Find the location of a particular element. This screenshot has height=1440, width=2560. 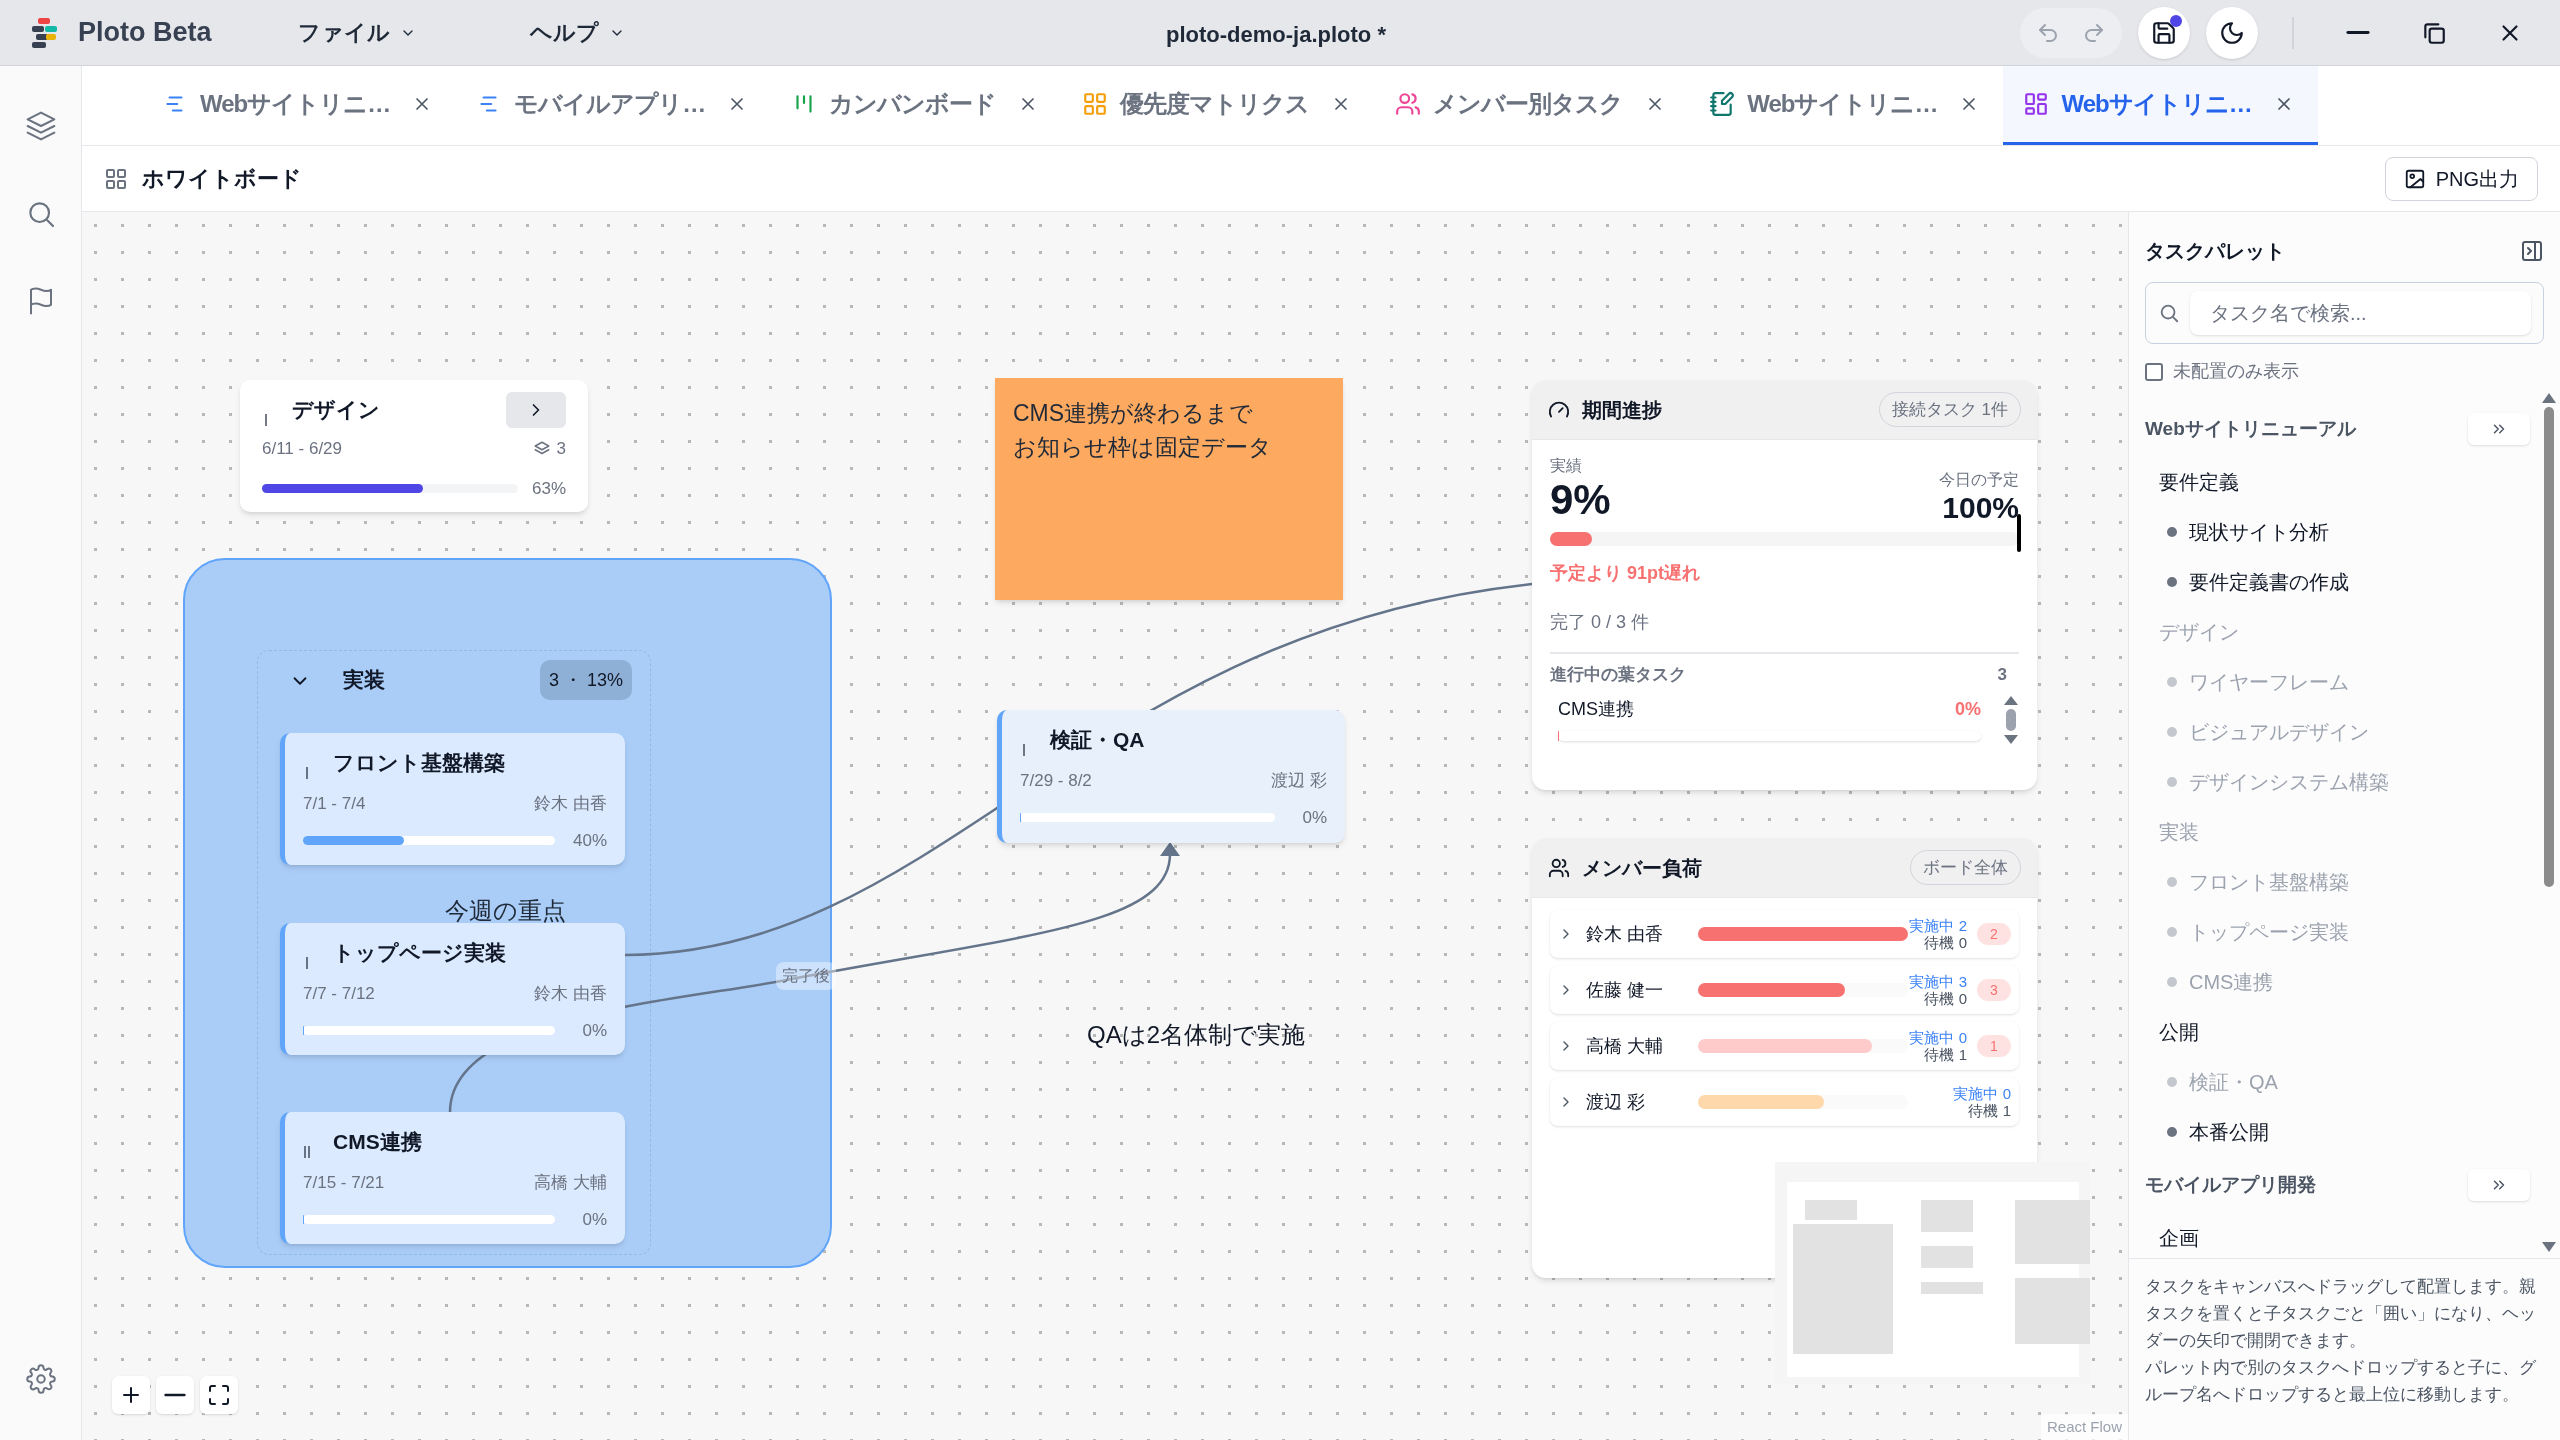

task-assignee: 高橋 大輔 is located at coordinates (570, 1182).